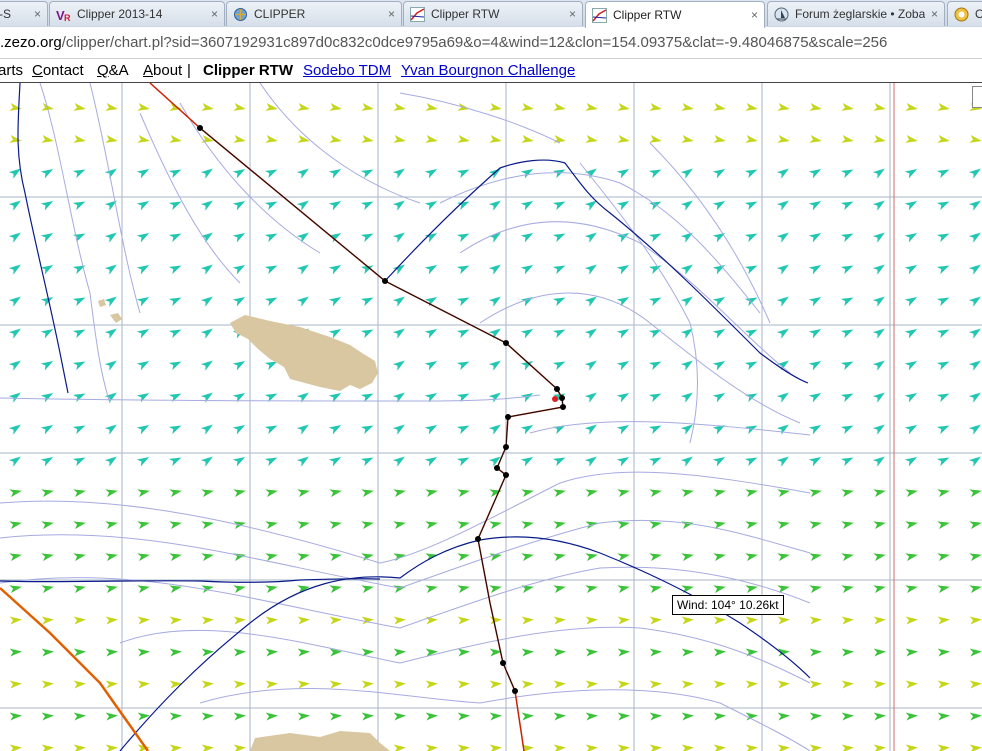 Image resolution: width=982 pixels, height=751 pixels. What do you see at coordinates (314, 13) in the screenshot?
I see `tab-3: CLIPPER ×` at bounding box center [314, 13].